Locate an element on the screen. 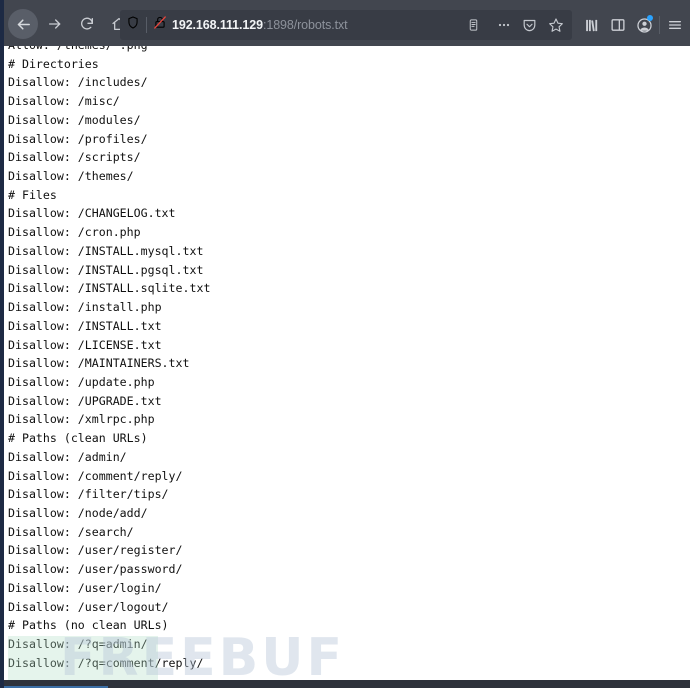 Image resolution: width=690 pixels, height=688 pixels. text-line: Disallow: /modules/ is located at coordinates (74, 119).